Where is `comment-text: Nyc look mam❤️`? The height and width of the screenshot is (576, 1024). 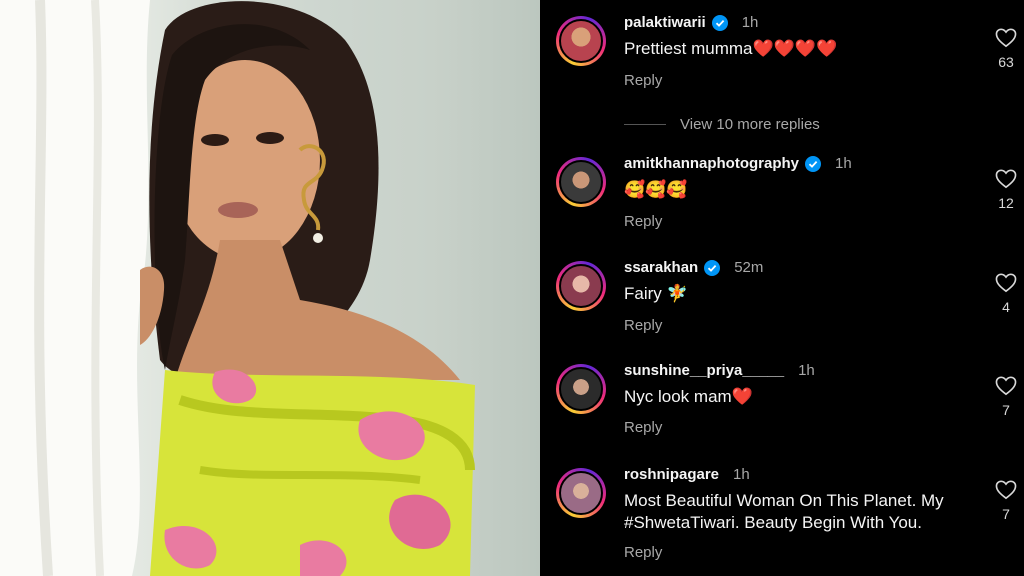
comment-text: Nyc look mam❤️ is located at coordinates (688, 396).